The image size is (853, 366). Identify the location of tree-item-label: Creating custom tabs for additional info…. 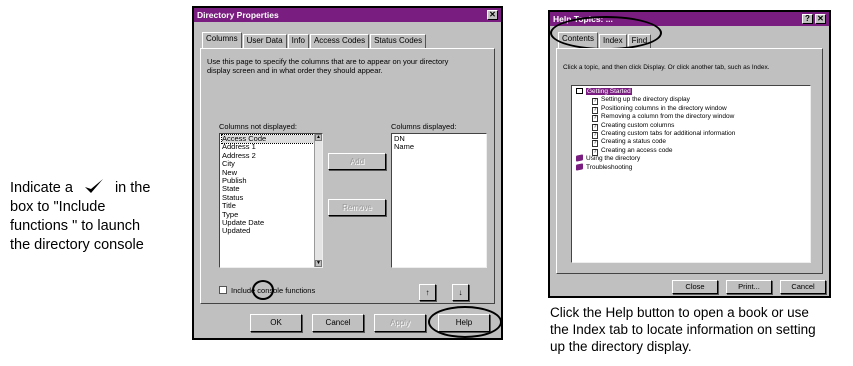
(668, 133).